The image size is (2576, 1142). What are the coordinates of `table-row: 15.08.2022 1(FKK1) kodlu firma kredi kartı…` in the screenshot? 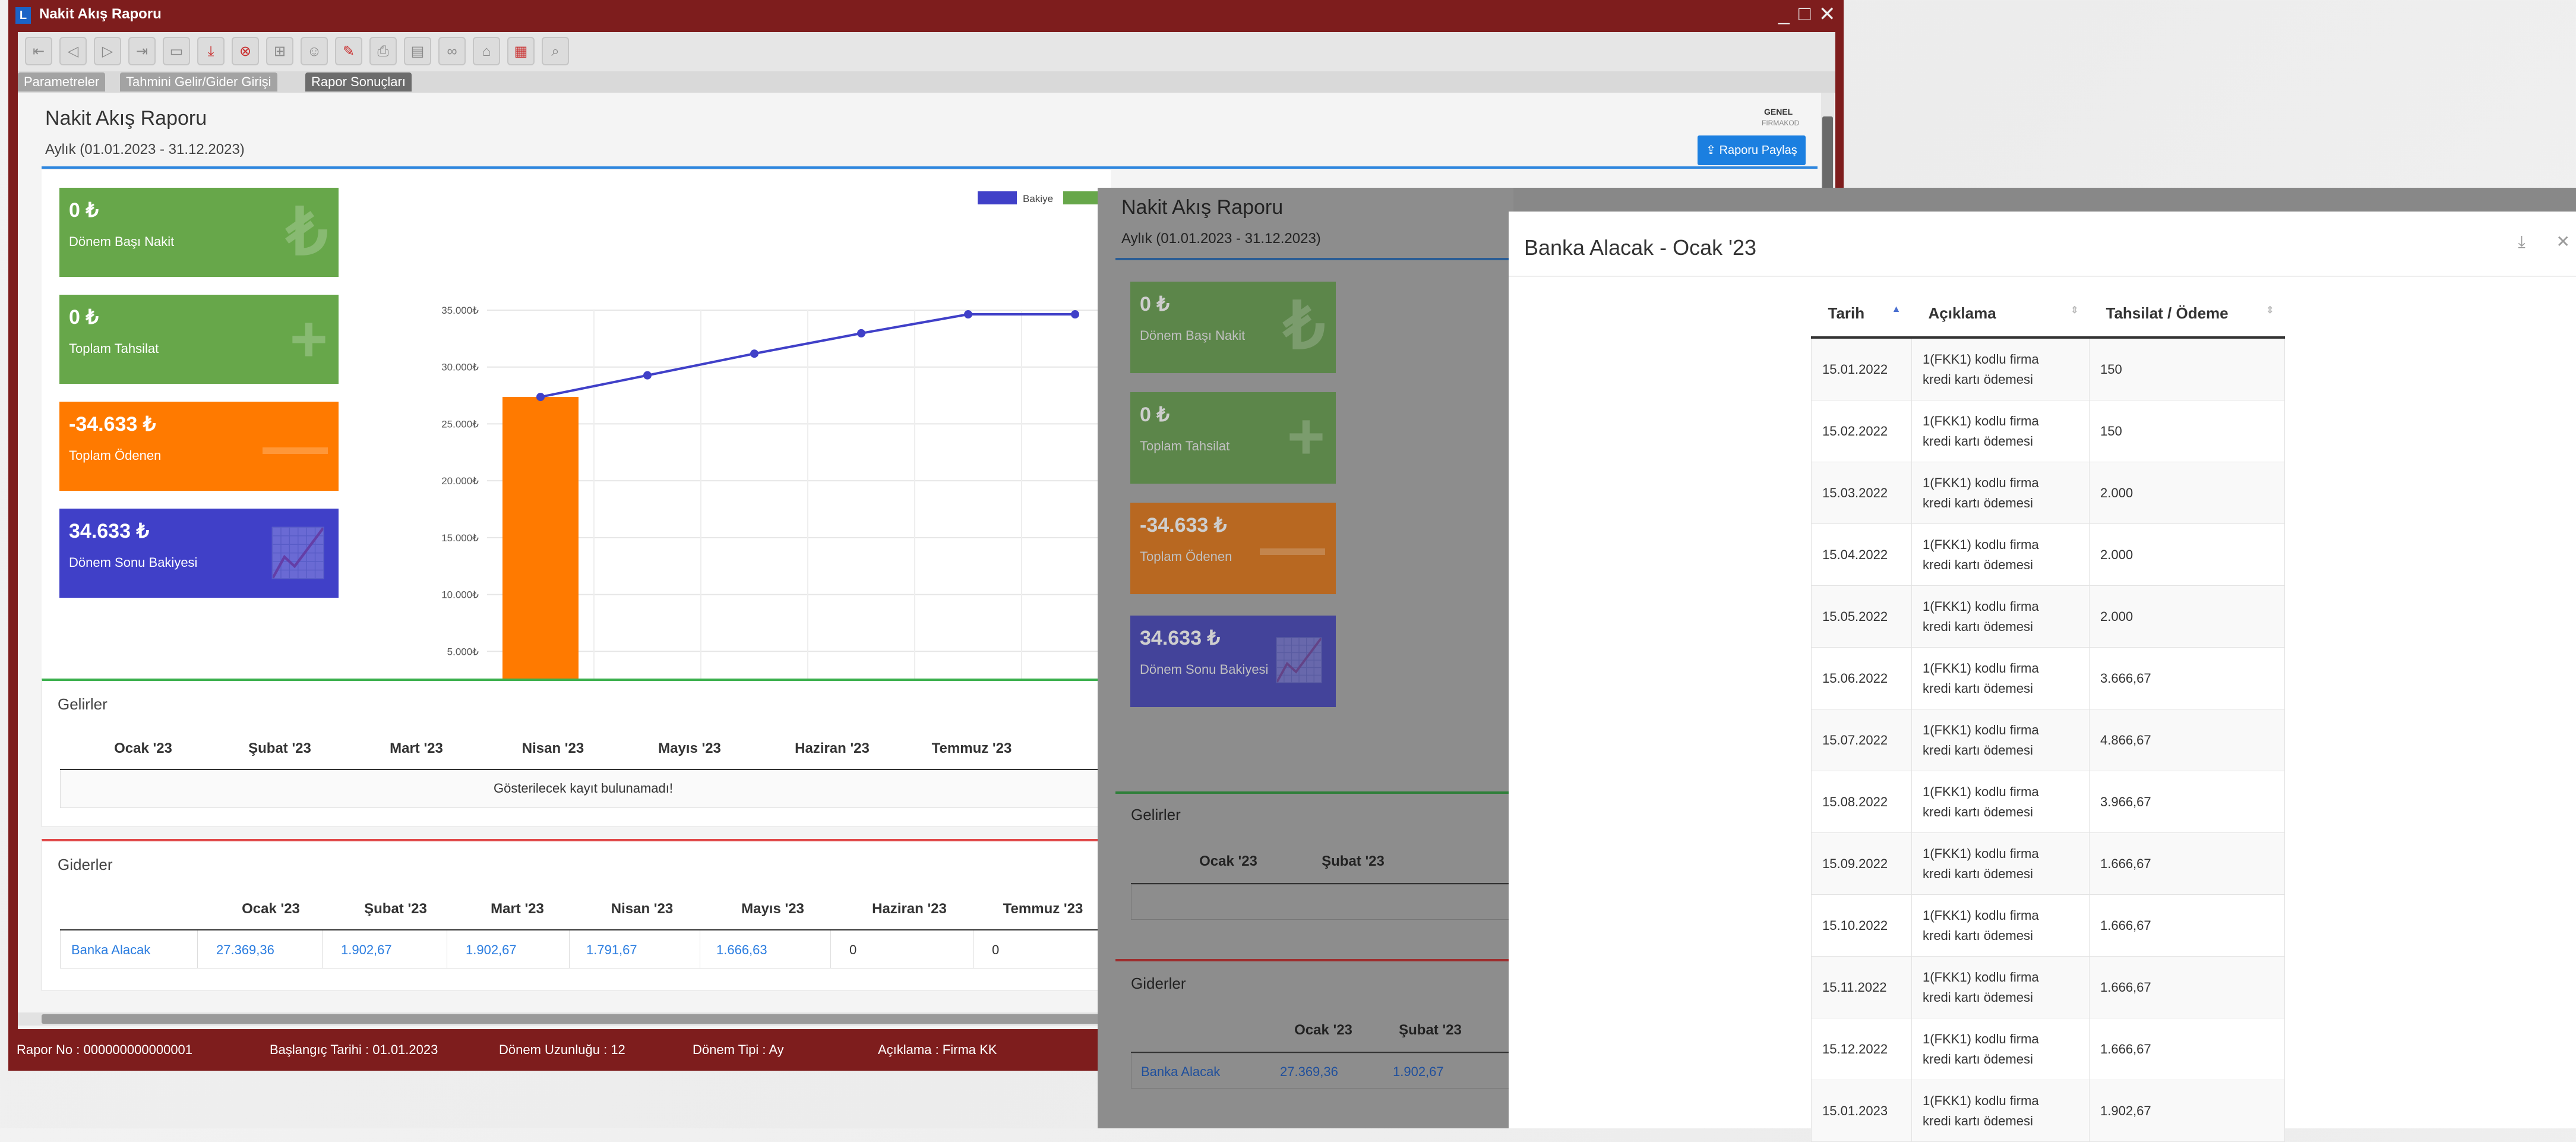 It's located at (2048, 802).